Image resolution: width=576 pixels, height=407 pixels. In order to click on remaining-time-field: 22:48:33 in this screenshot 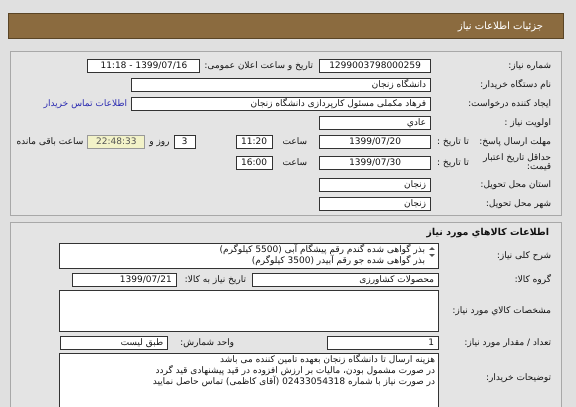, I will do `click(116, 141)`.